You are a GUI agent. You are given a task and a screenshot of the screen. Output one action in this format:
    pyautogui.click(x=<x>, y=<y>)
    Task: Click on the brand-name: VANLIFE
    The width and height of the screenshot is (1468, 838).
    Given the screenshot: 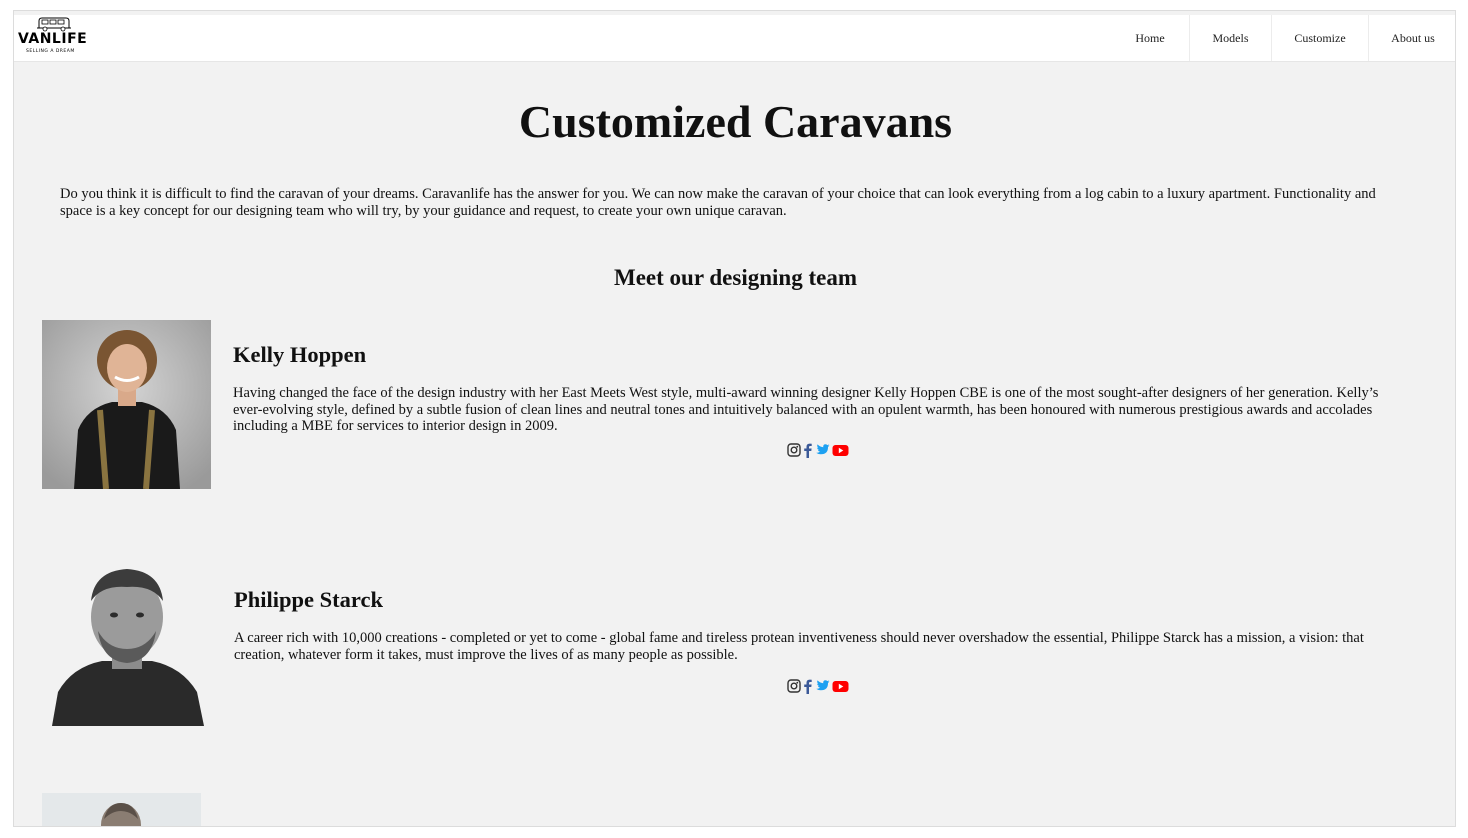 What is the action you would take?
    pyautogui.click(x=53, y=39)
    